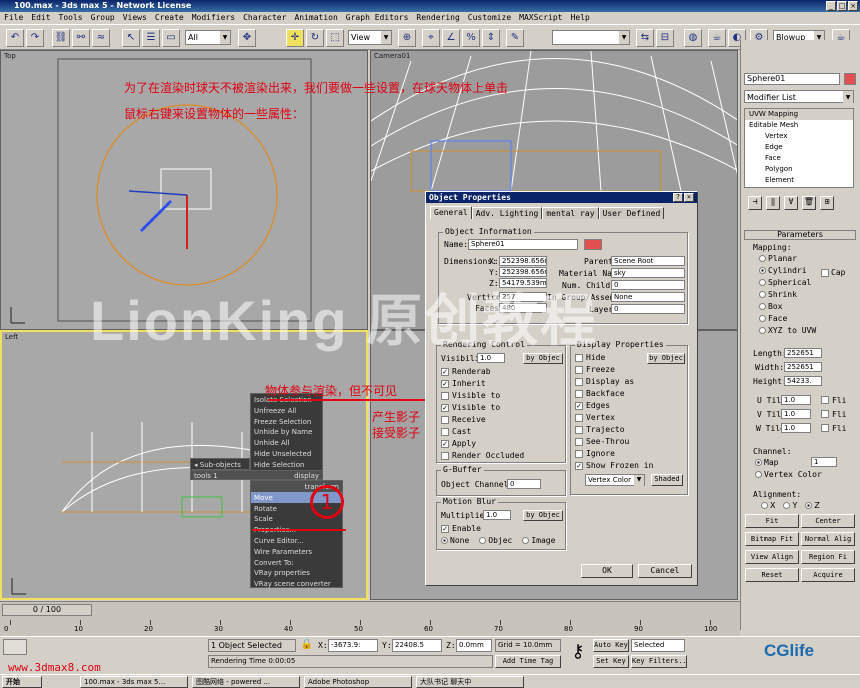 The height and width of the screenshot is (688, 860). I want to click on align-reset-button: Reset, so click(772, 575).